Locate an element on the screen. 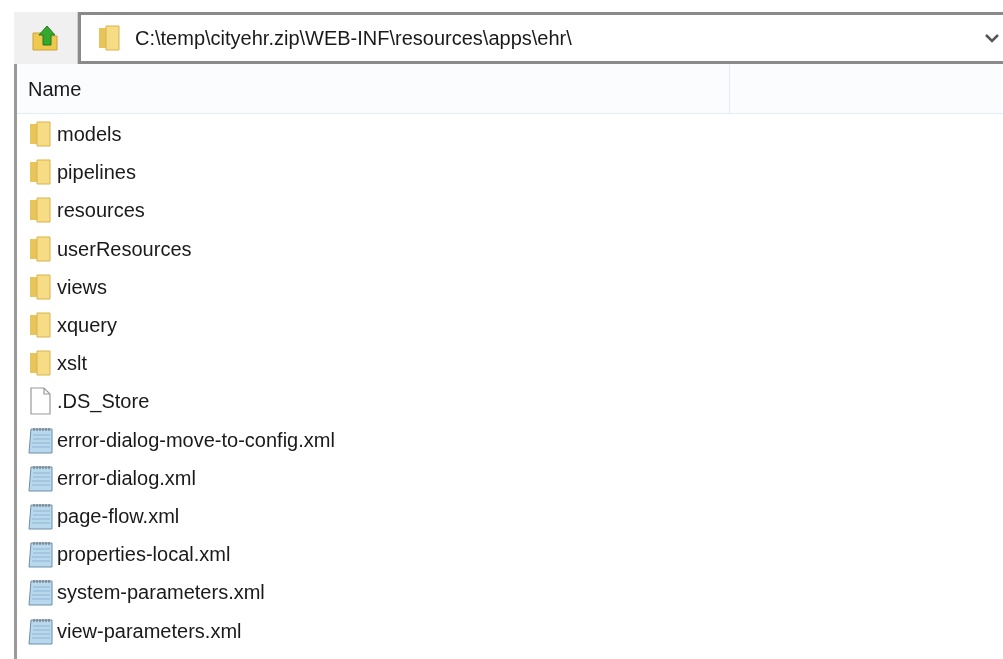 This screenshot has height=659, width=1003. file-list-item: xquery is located at coordinates (510, 325).